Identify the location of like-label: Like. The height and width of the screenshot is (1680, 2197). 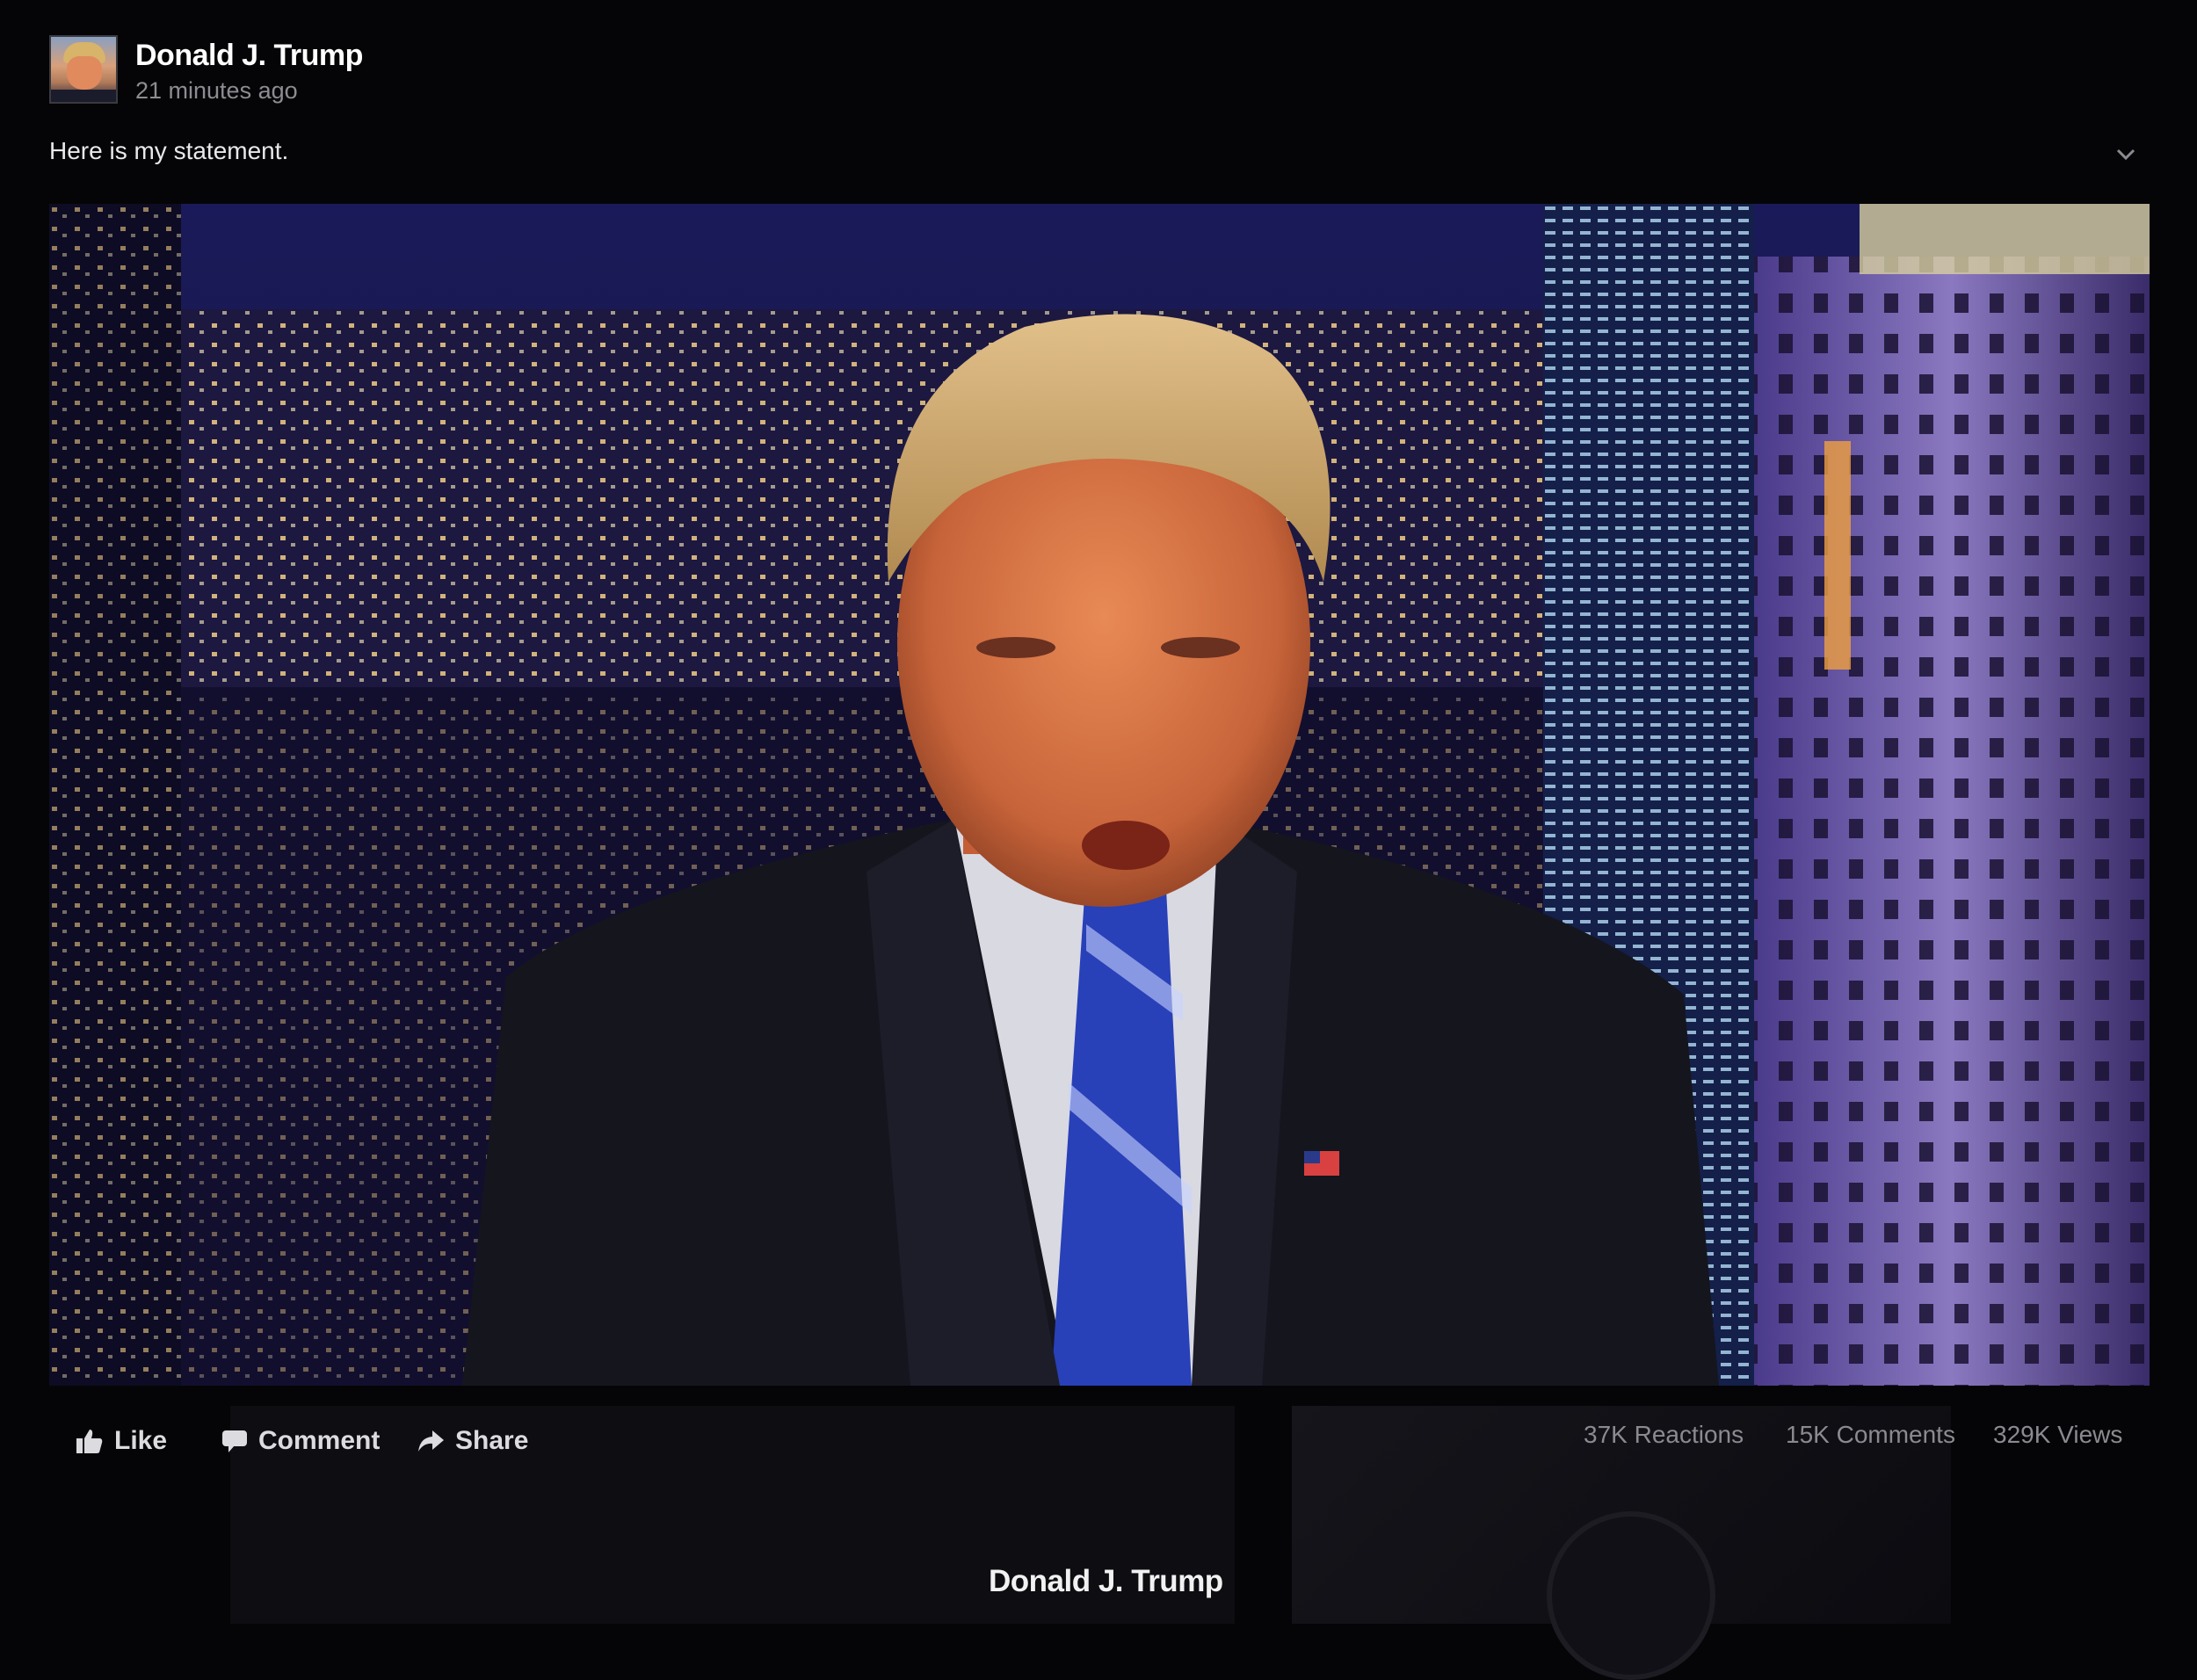
(141, 1440).